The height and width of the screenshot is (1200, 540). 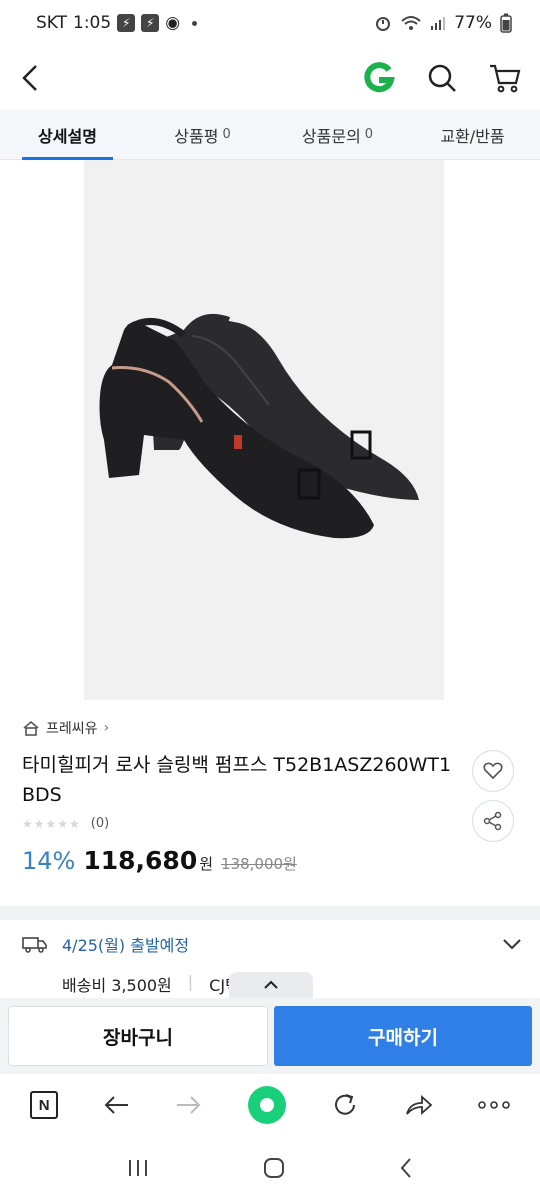 What do you see at coordinates (49, 861) in the screenshot?
I see `discount-rate: 14%` at bounding box center [49, 861].